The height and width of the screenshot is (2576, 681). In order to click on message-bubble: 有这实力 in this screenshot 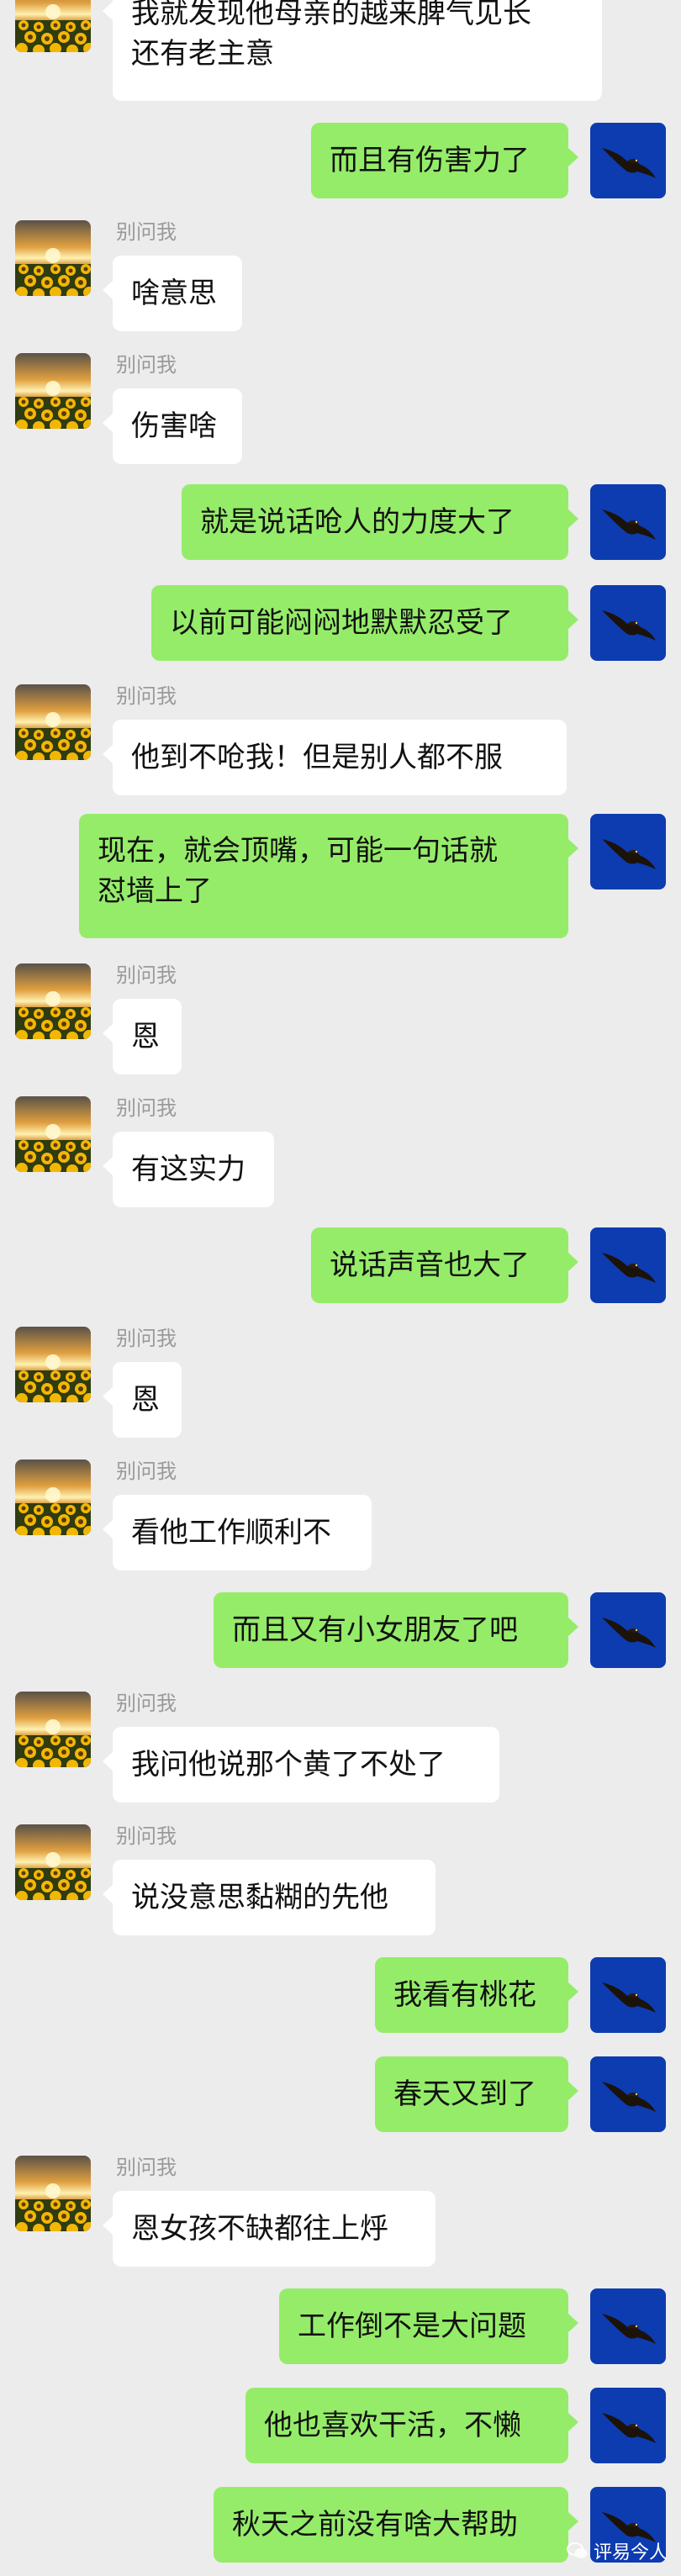, I will do `click(188, 1170)`.